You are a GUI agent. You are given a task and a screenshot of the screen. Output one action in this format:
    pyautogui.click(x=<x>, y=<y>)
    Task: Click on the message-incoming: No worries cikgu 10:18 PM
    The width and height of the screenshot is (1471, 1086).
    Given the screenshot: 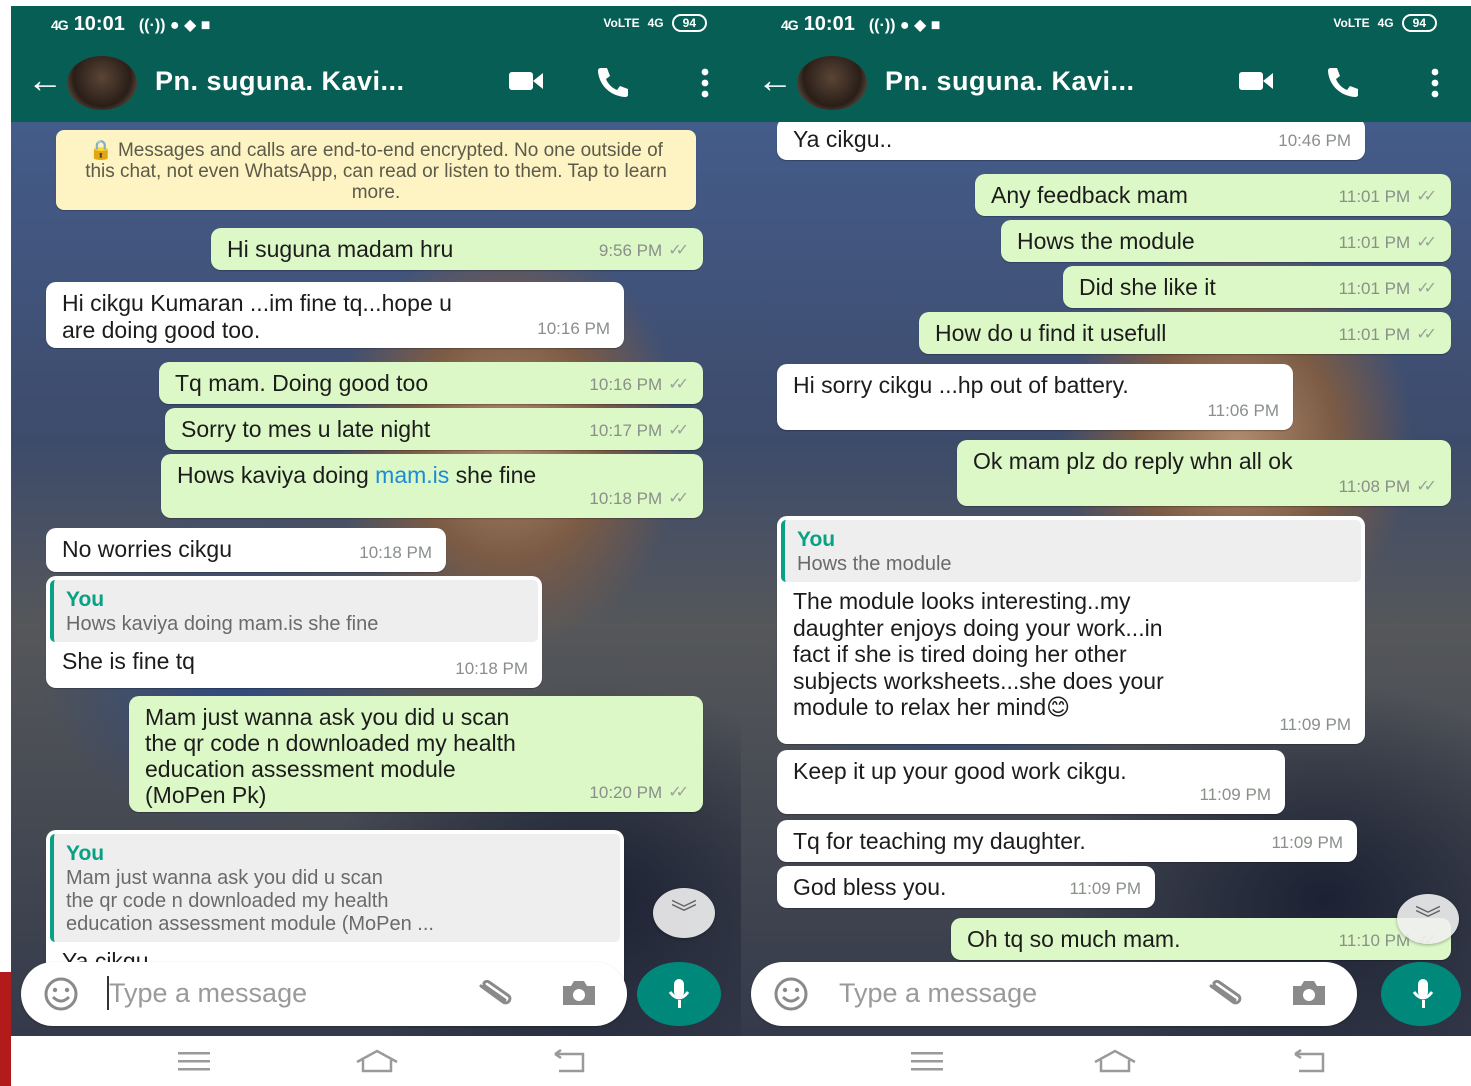 What is the action you would take?
    pyautogui.click(x=246, y=550)
    